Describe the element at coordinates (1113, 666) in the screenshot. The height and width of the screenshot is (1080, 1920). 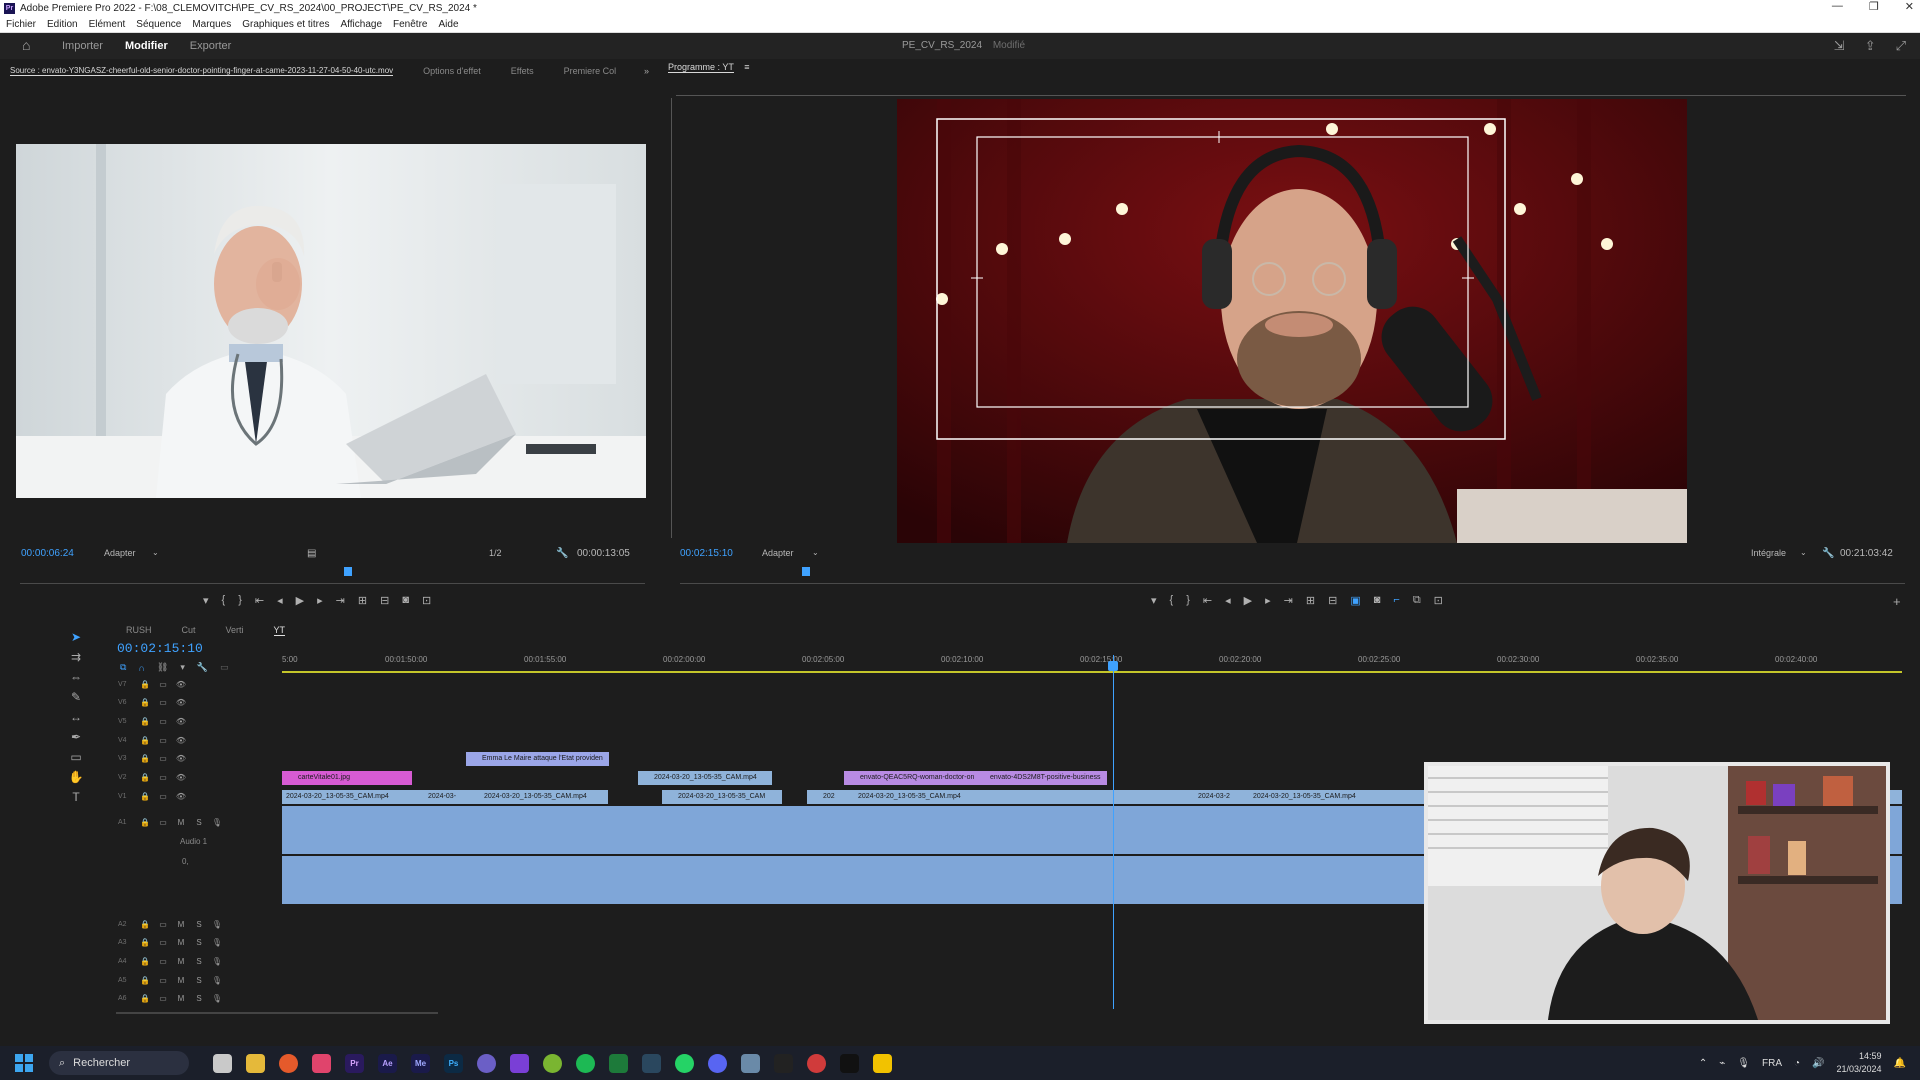
I see `playhead-handle` at that location.